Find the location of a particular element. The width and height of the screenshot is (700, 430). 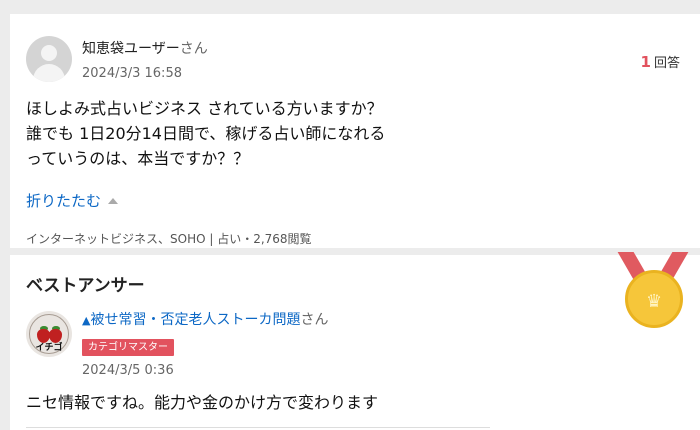

question-line: っていうのは、本当ですか？？ is located at coordinates (138, 158).